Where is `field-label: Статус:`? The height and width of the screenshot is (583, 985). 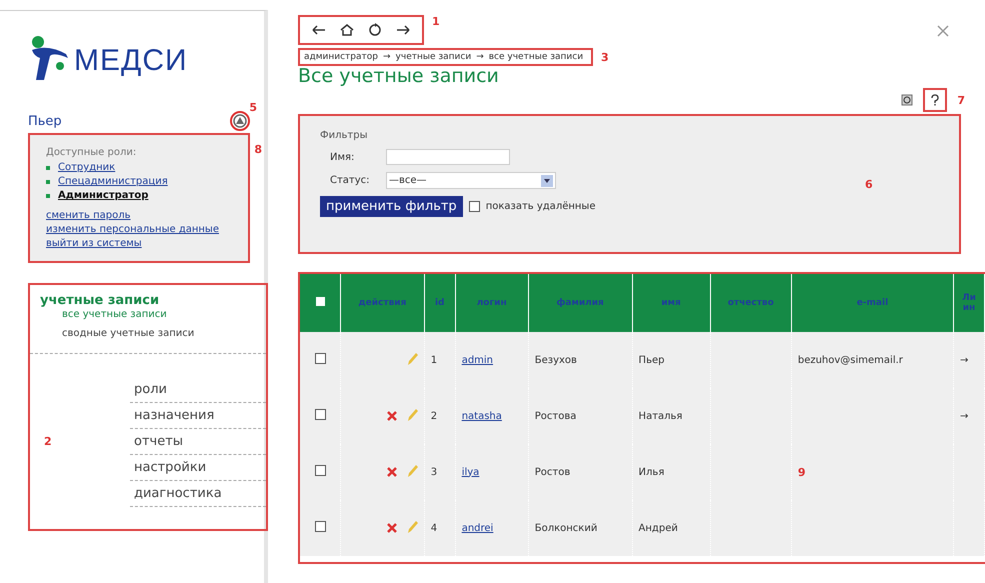
field-label: Статус: is located at coordinates (350, 180).